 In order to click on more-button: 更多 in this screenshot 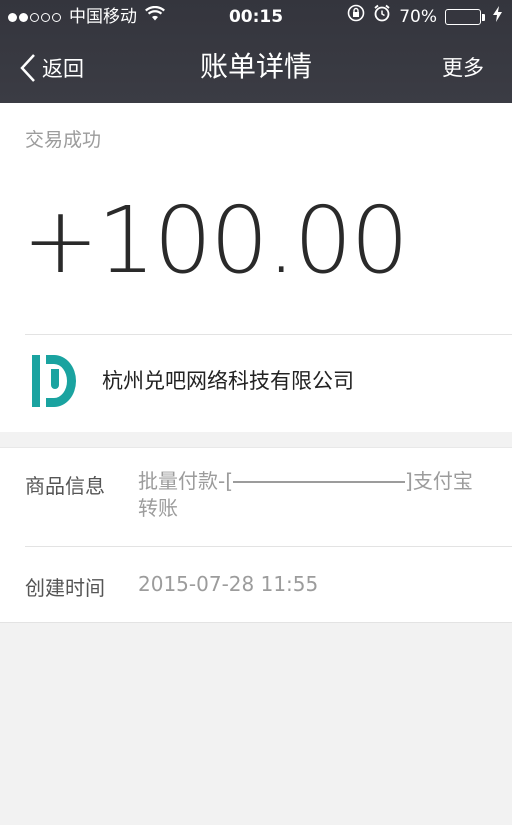, I will do `click(463, 68)`.